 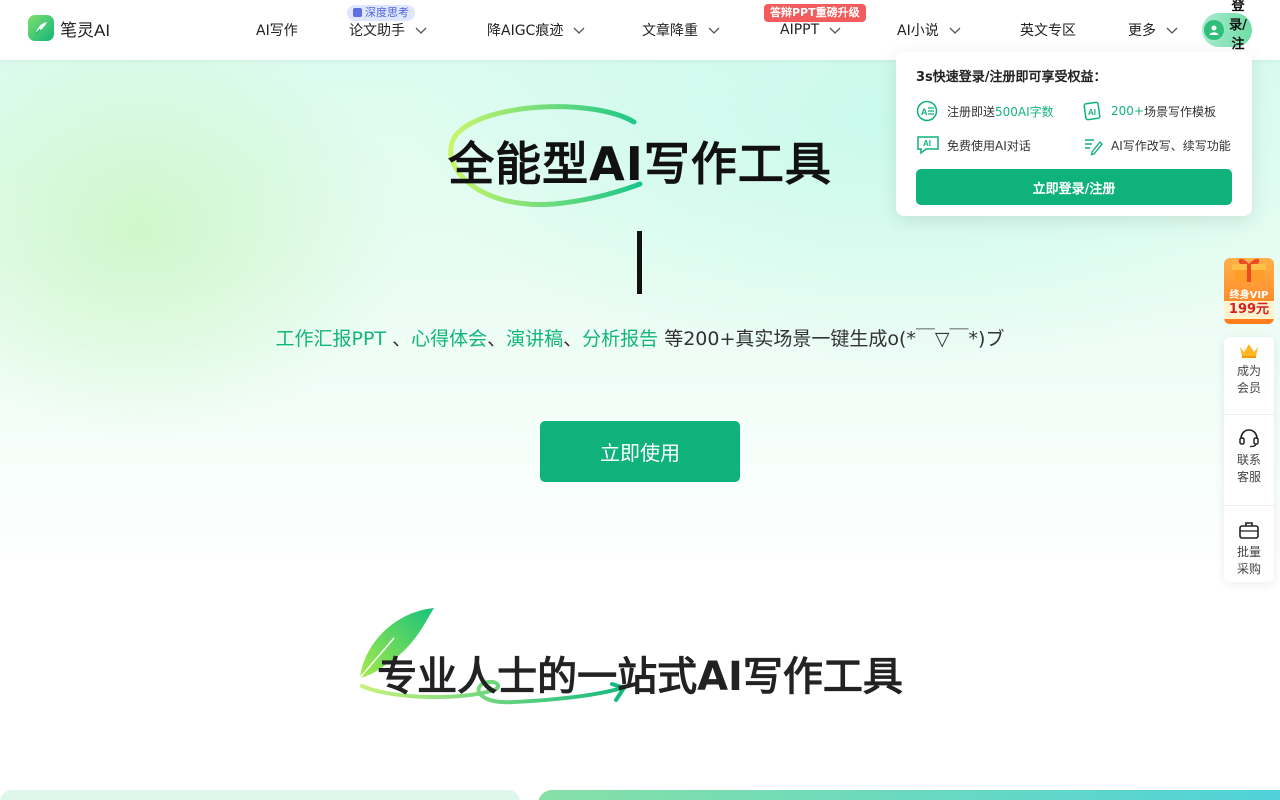 I want to click on logo-text: 笔灵AI, so click(x=85, y=30).